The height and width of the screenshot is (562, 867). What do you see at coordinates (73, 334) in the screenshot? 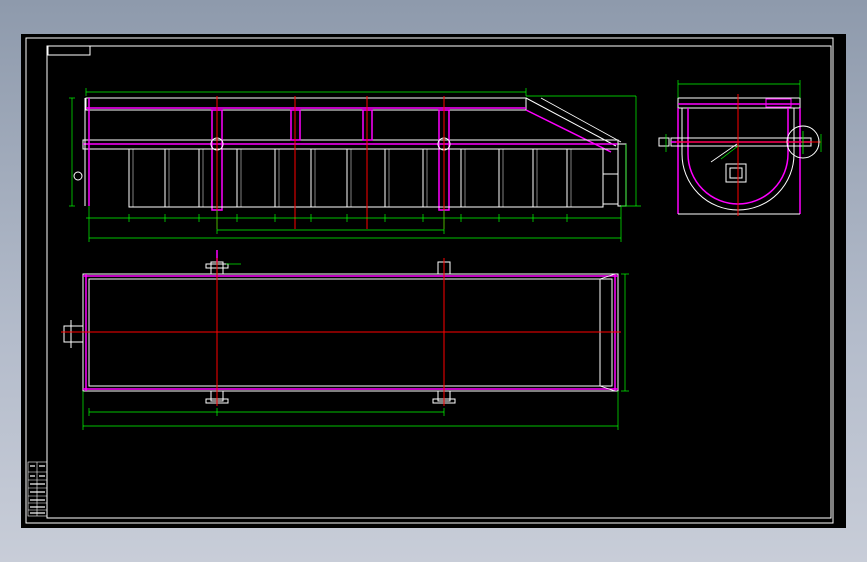
I see `end-flange` at bounding box center [73, 334].